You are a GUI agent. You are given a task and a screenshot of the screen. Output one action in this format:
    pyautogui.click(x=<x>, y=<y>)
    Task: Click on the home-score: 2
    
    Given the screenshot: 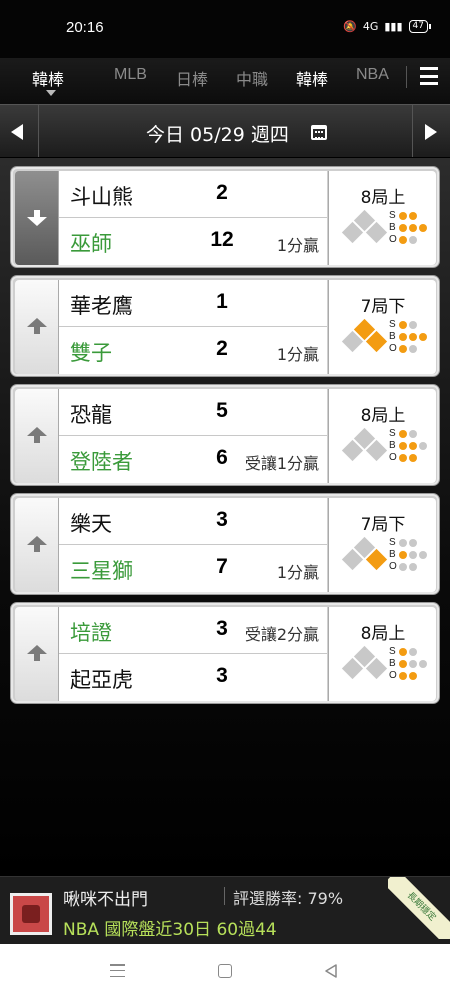 What is the action you would take?
    pyautogui.click(x=222, y=348)
    